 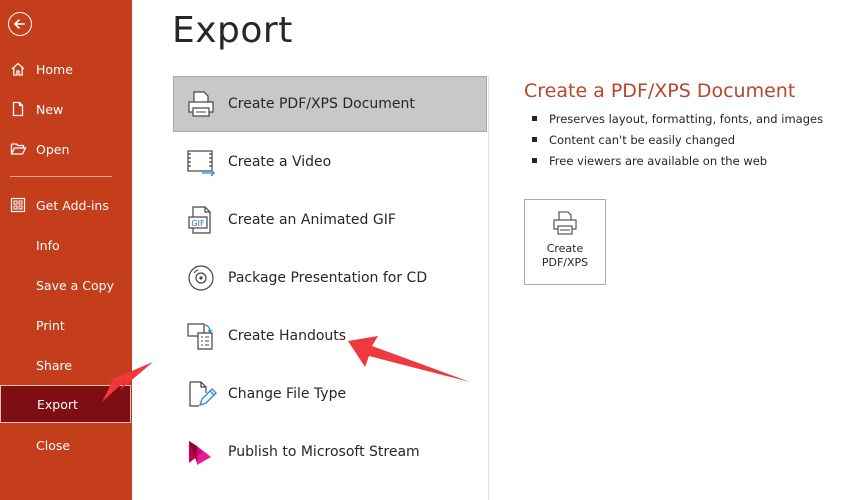 I want to click on option-package-for-cd: Package Presentation for CD, so click(x=330, y=278).